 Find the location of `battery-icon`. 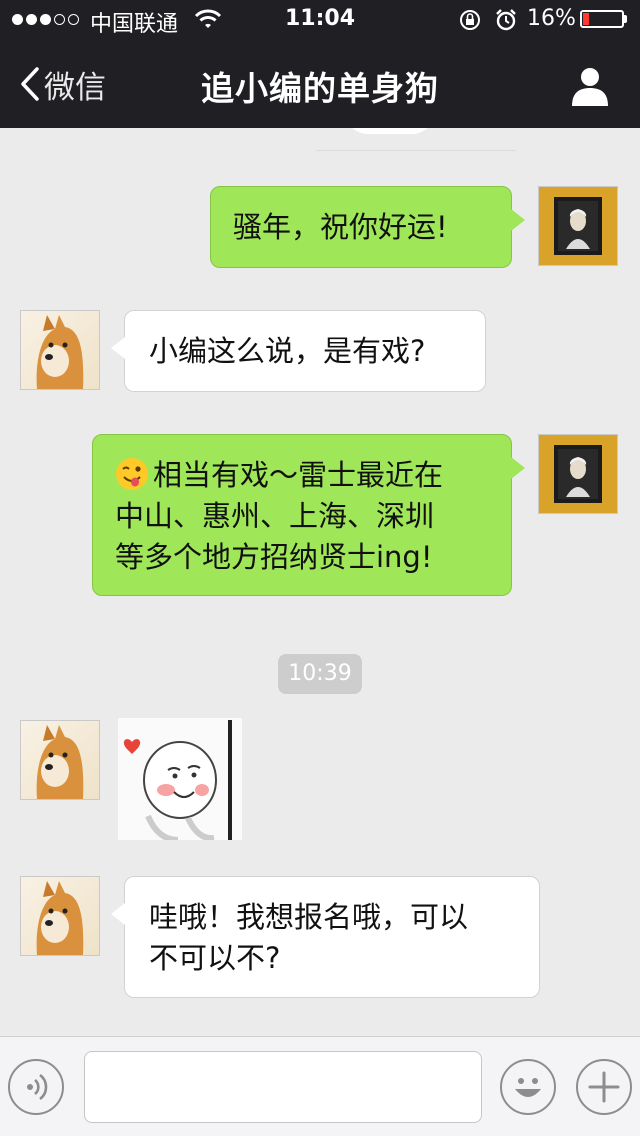

battery-icon is located at coordinates (602, 19).